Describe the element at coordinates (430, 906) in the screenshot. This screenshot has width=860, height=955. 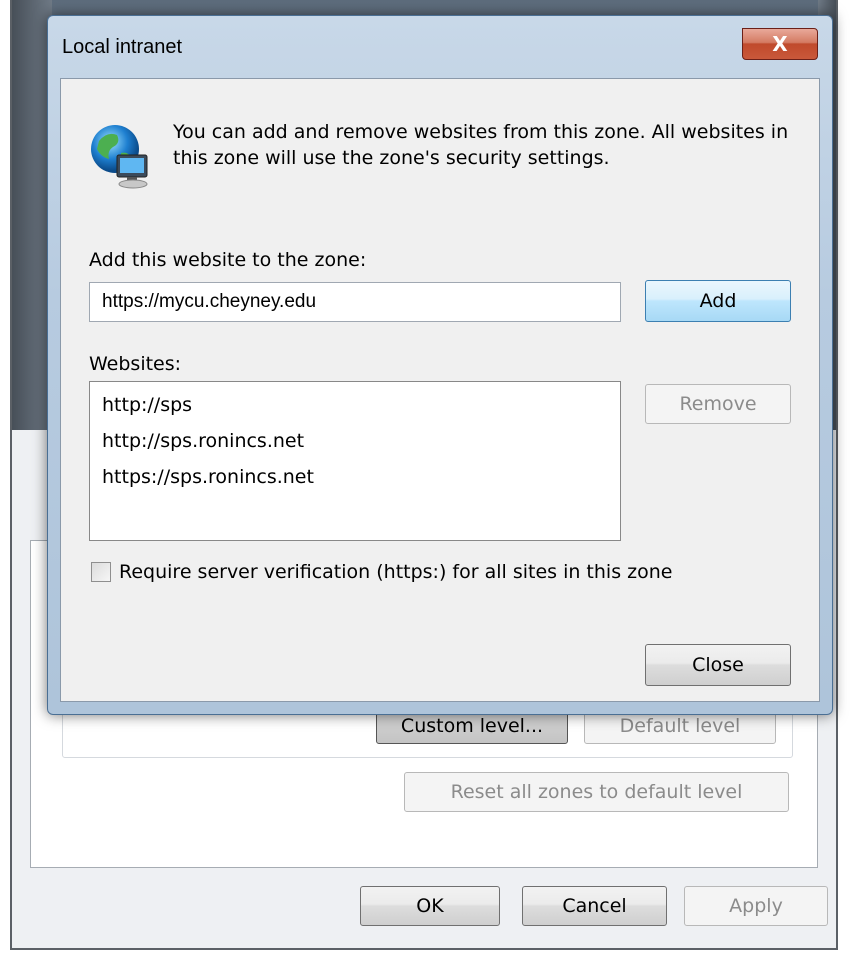
I see `ok-button: OK` at that location.